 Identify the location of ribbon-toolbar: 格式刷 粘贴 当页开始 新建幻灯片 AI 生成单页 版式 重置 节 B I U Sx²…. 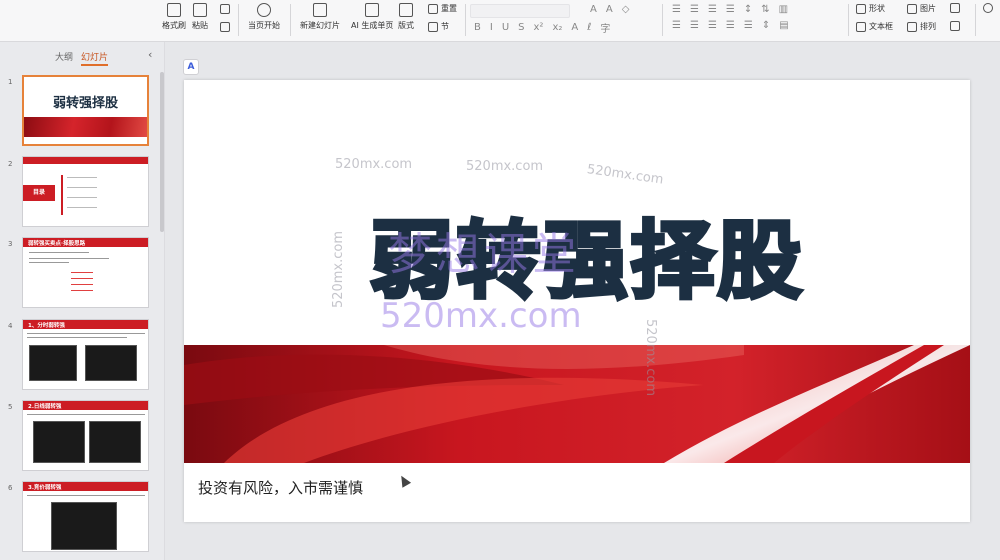
(500, 21).